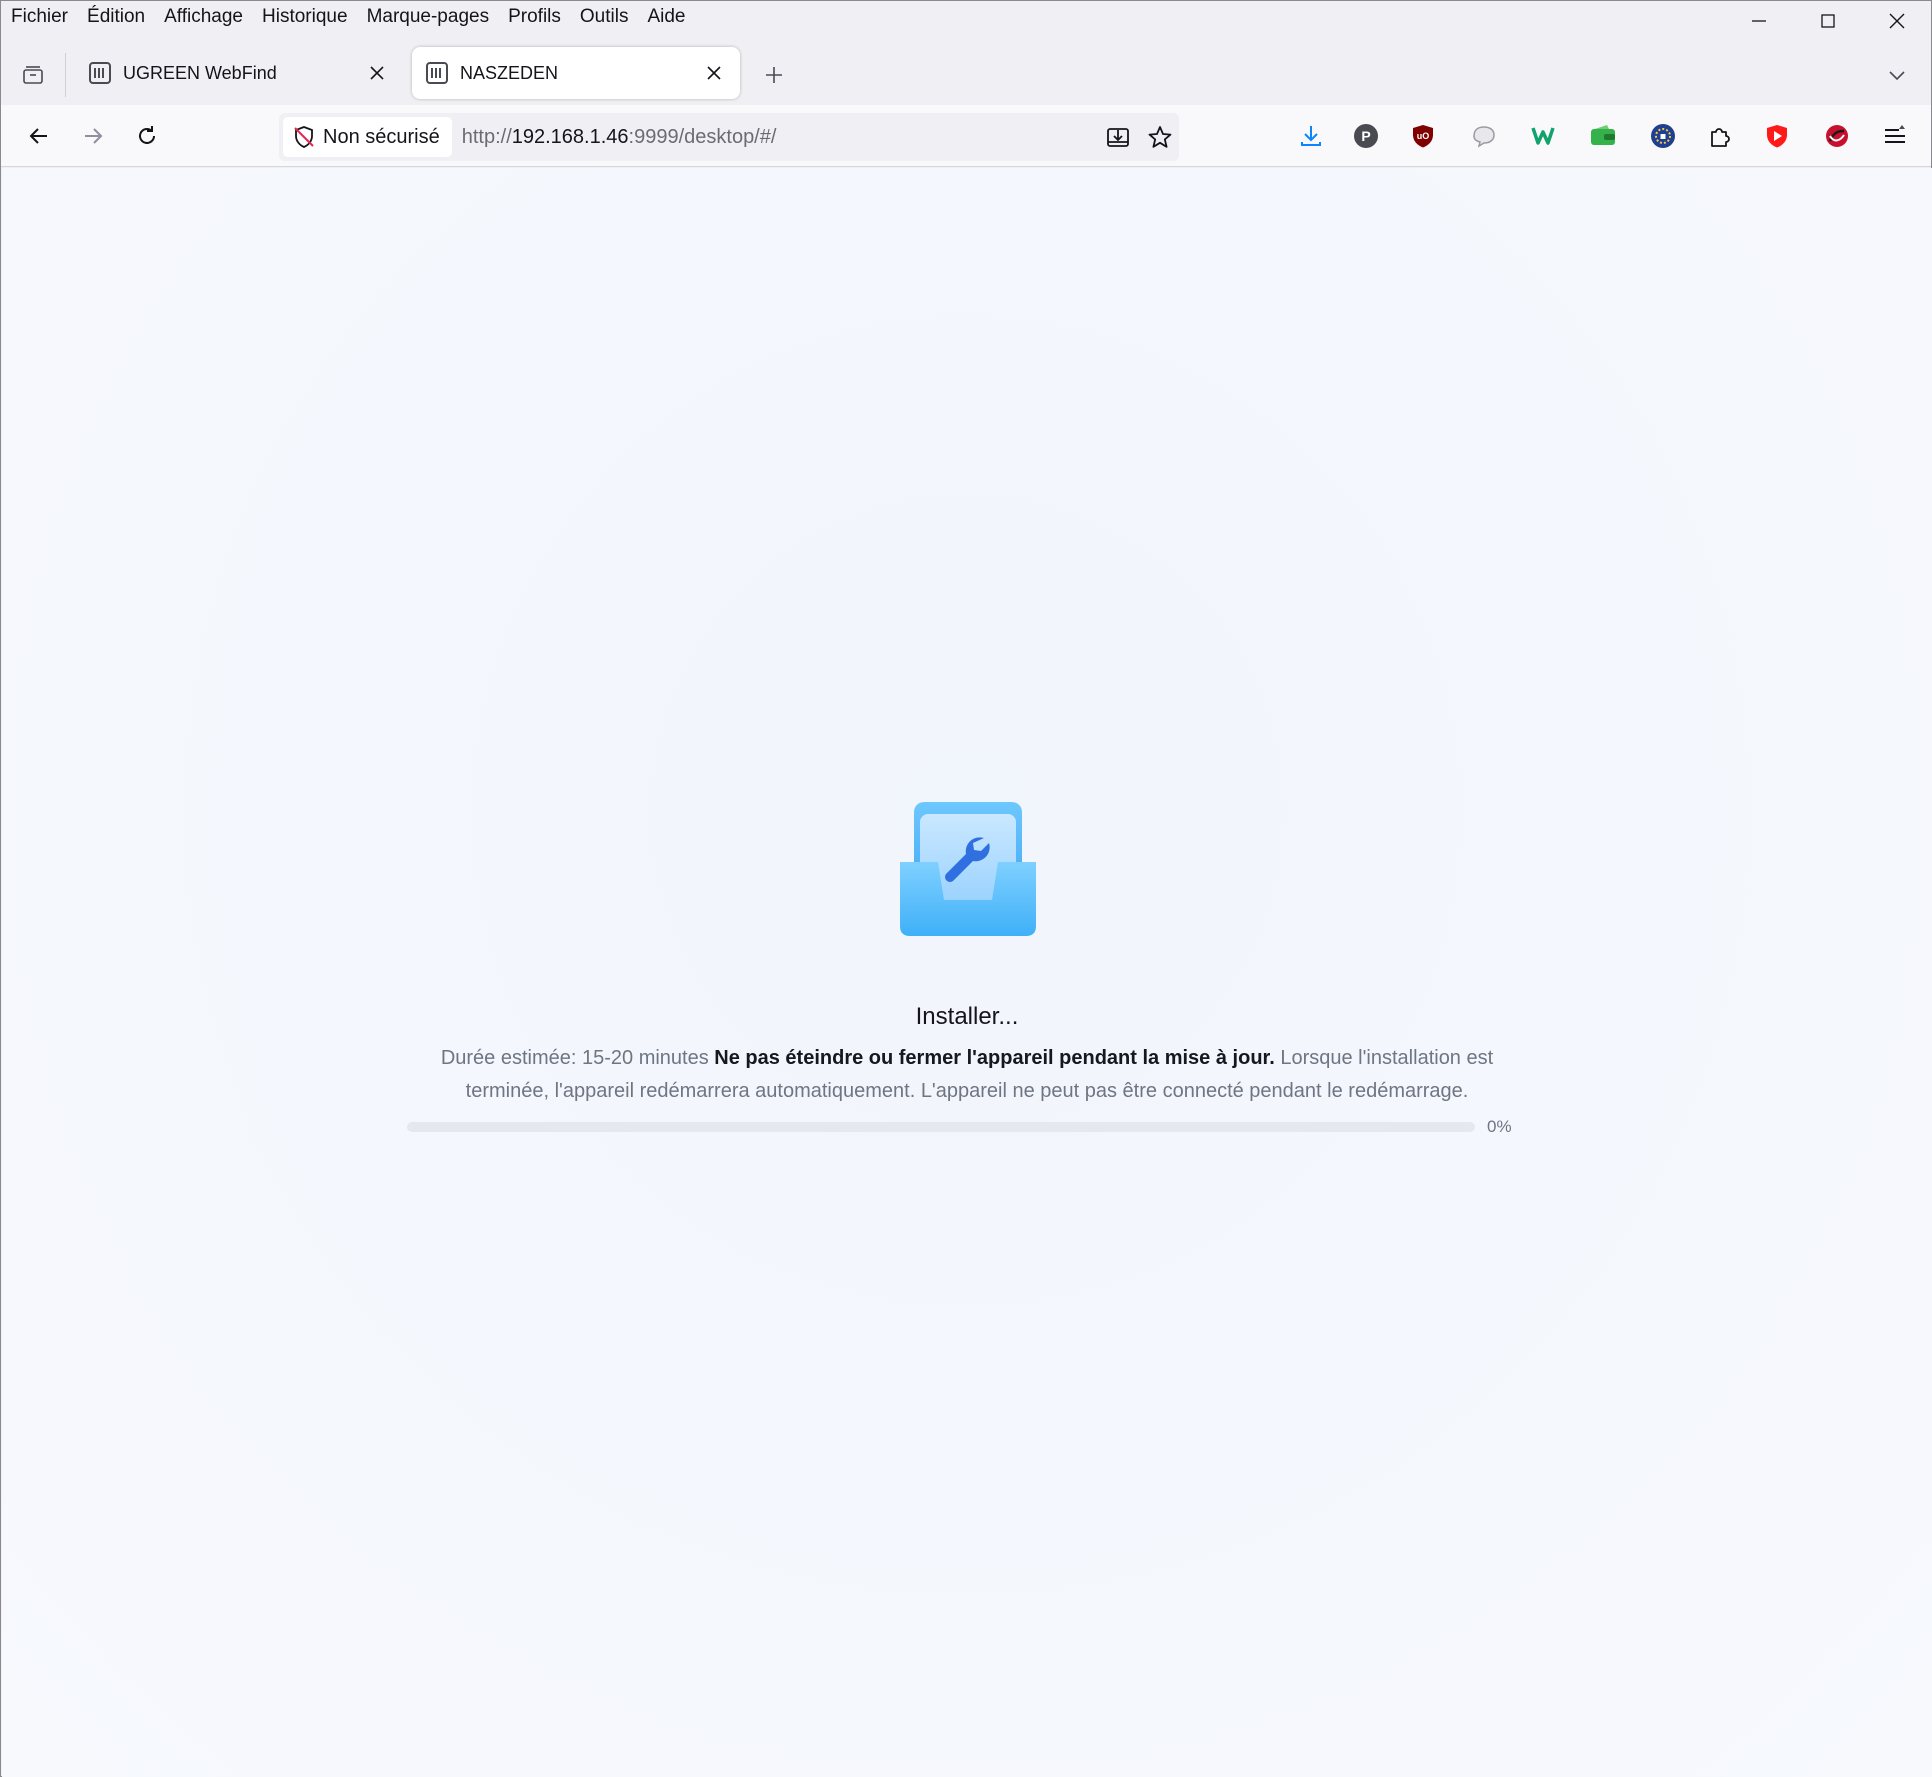 The image size is (1932, 1777). I want to click on tab-ugreen-webfind: UGREEN WebFind, so click(239, 73).